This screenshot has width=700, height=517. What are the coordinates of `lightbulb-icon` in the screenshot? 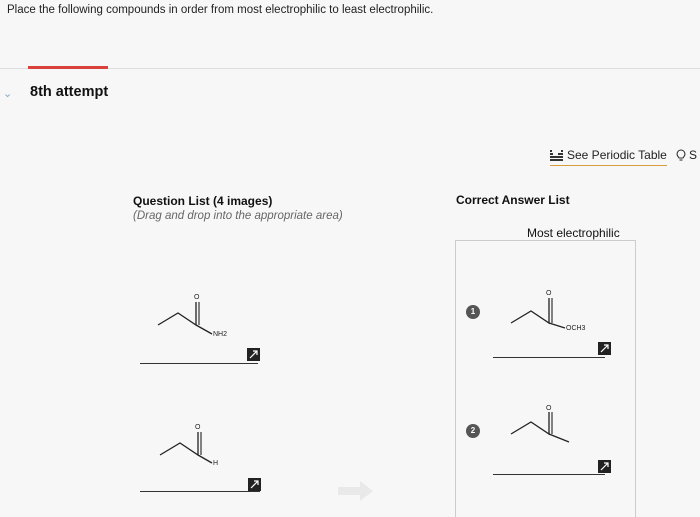 It's located at (681, 154).